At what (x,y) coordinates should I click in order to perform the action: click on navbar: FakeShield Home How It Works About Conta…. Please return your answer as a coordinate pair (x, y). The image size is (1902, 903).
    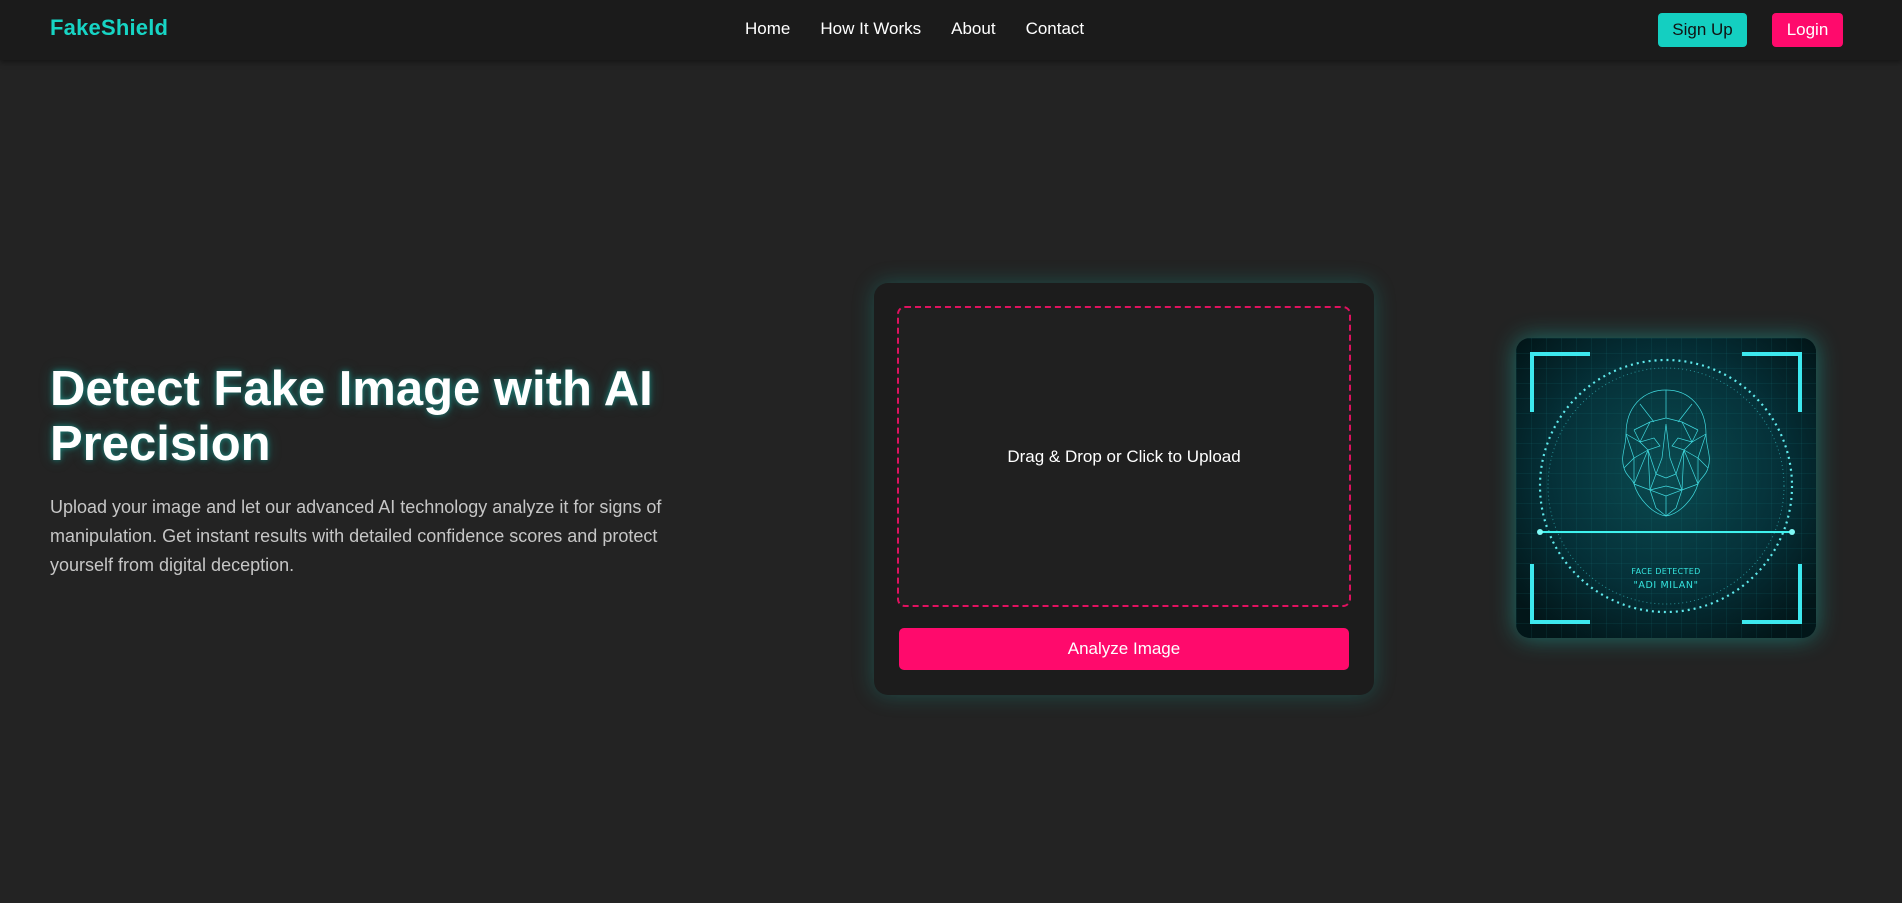
    Looking at the image, I should click on (951, 30).